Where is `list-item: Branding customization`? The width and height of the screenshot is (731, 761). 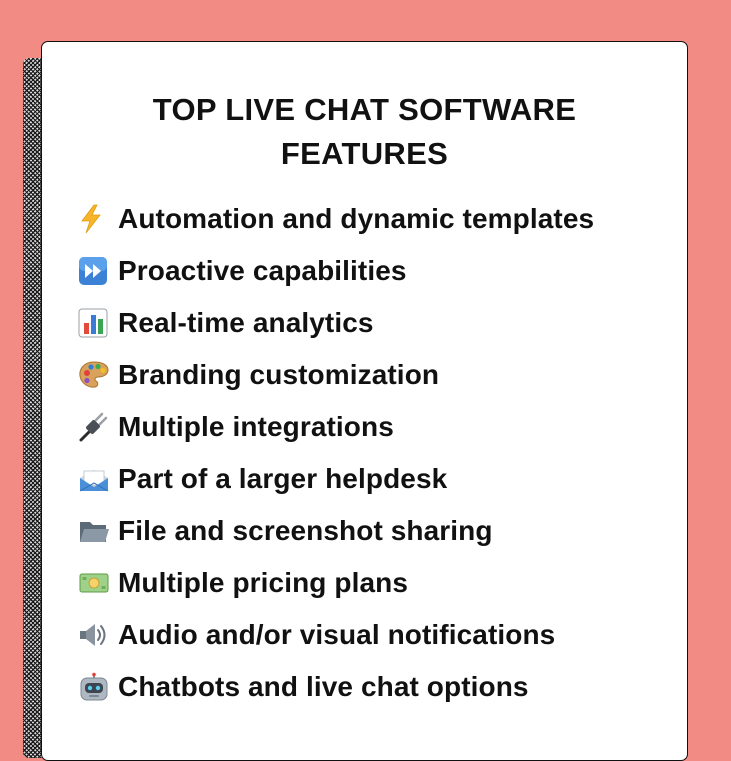
list-item: Branding customization is located at coordinates (336, 375).